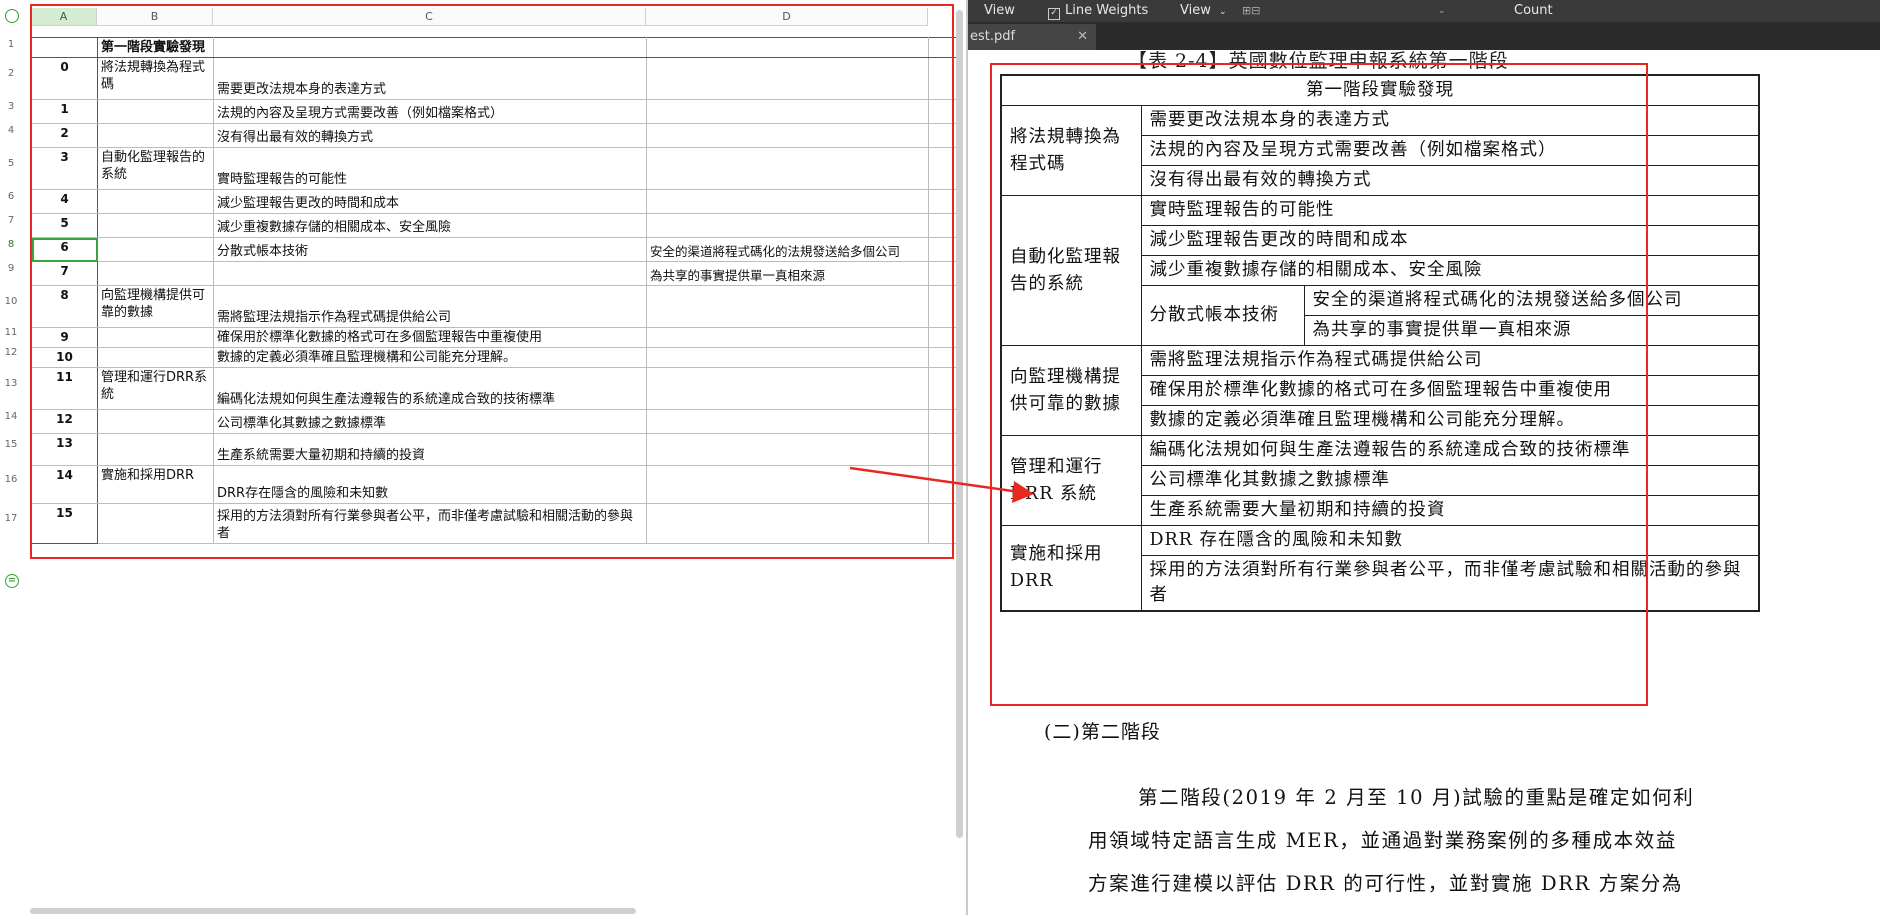 Image resolution: width=1880 pixels, height=915 pixels. What do you see at coordinates (11, 46) in the screenshot?
I see `row-number: 1` at bounding box center [11, 46].